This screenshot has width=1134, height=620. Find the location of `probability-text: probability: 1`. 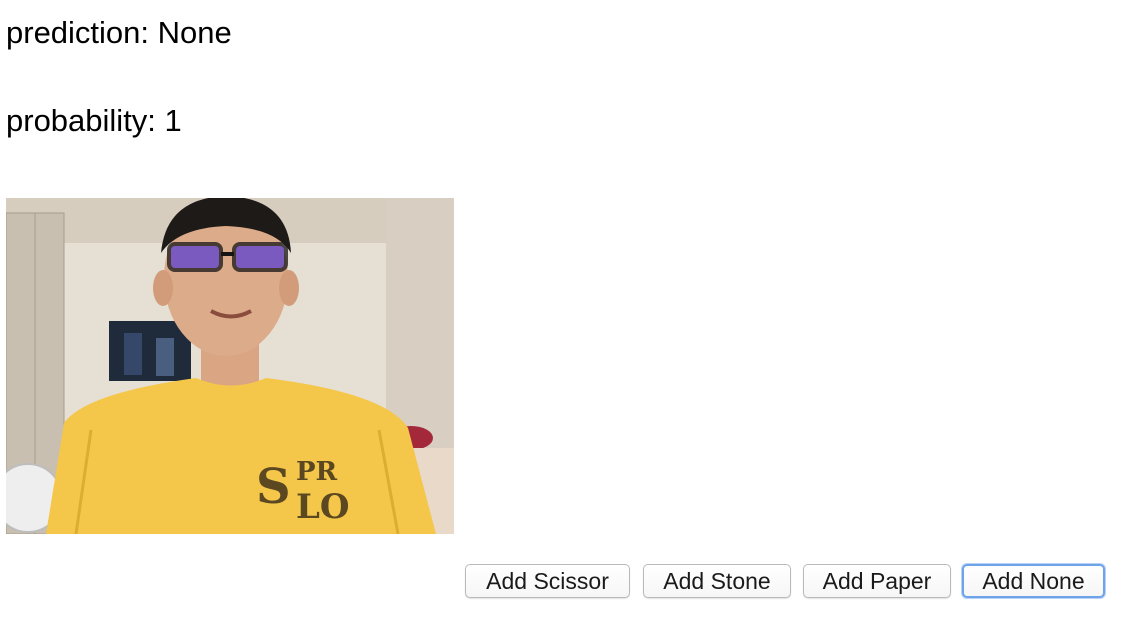

probability-text: probability: 1 is located at coordinates (94, 121).